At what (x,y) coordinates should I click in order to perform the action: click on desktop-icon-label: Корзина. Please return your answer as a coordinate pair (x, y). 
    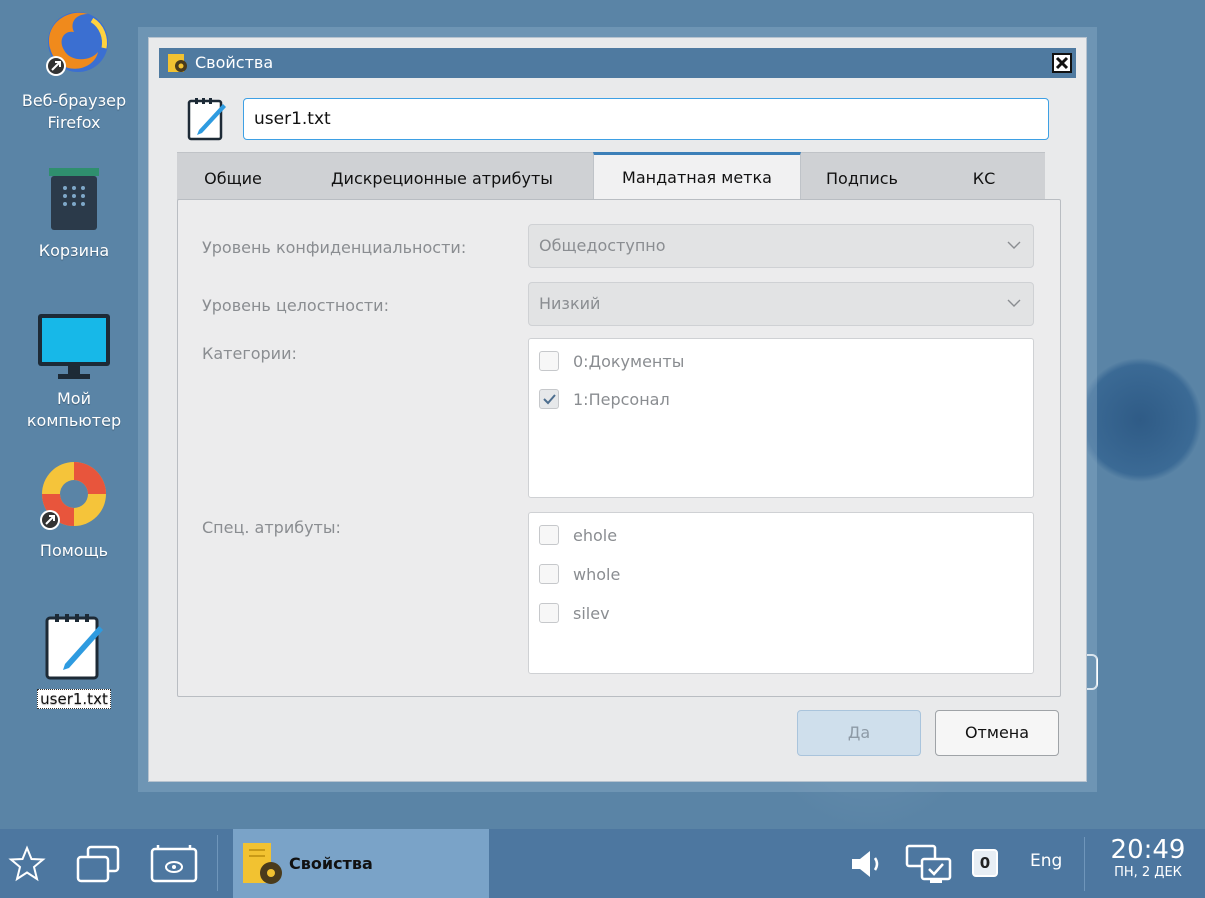
    Looking at the image, I should click on (74, 250).